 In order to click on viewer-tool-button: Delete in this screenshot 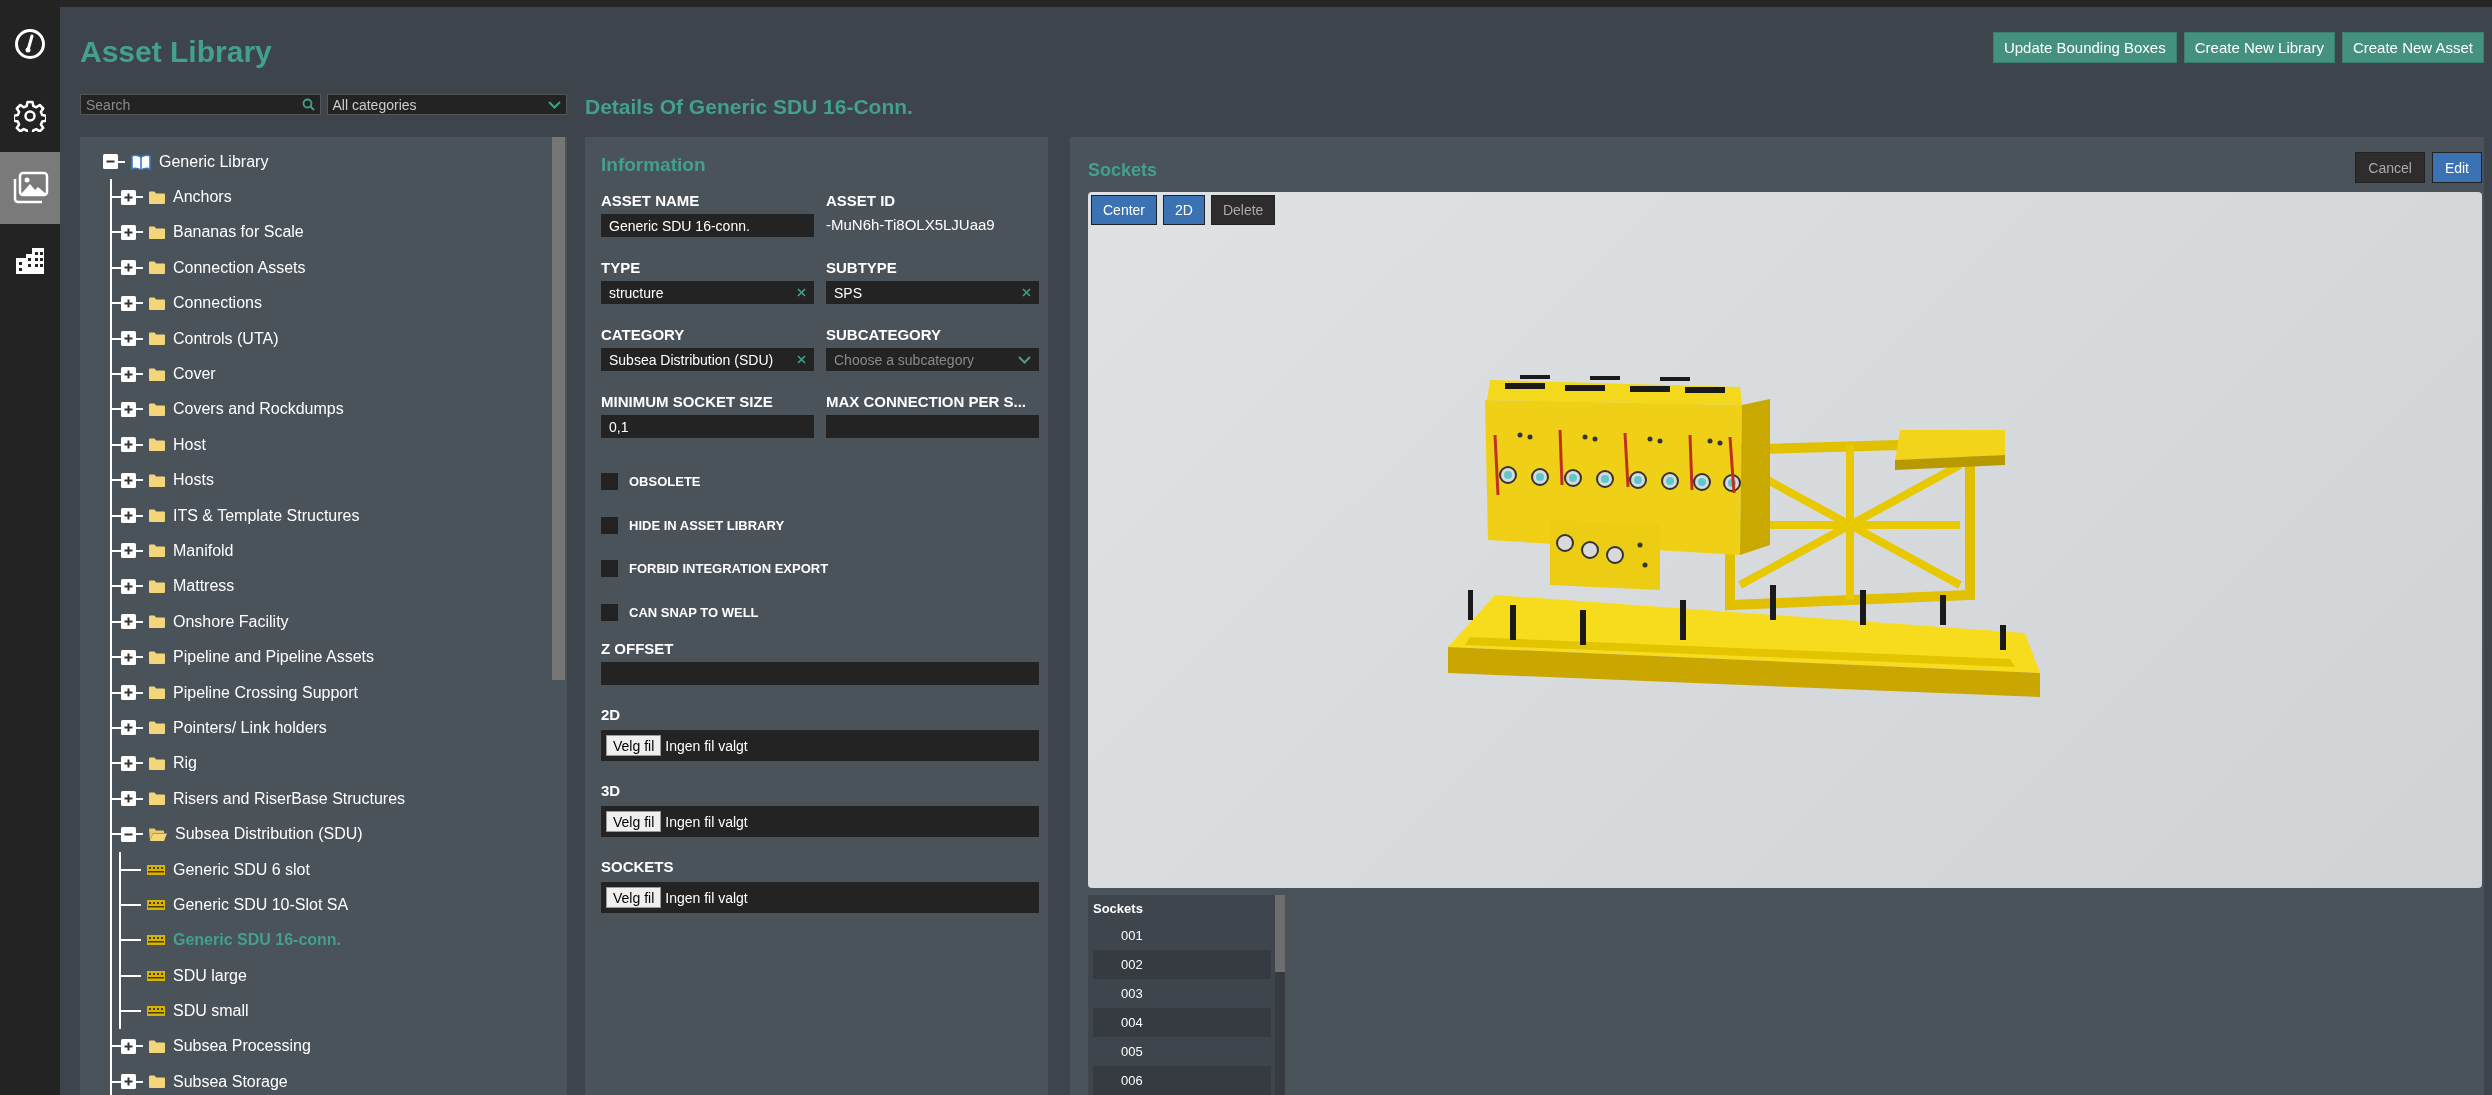, I will do `click(1243, 209)`.